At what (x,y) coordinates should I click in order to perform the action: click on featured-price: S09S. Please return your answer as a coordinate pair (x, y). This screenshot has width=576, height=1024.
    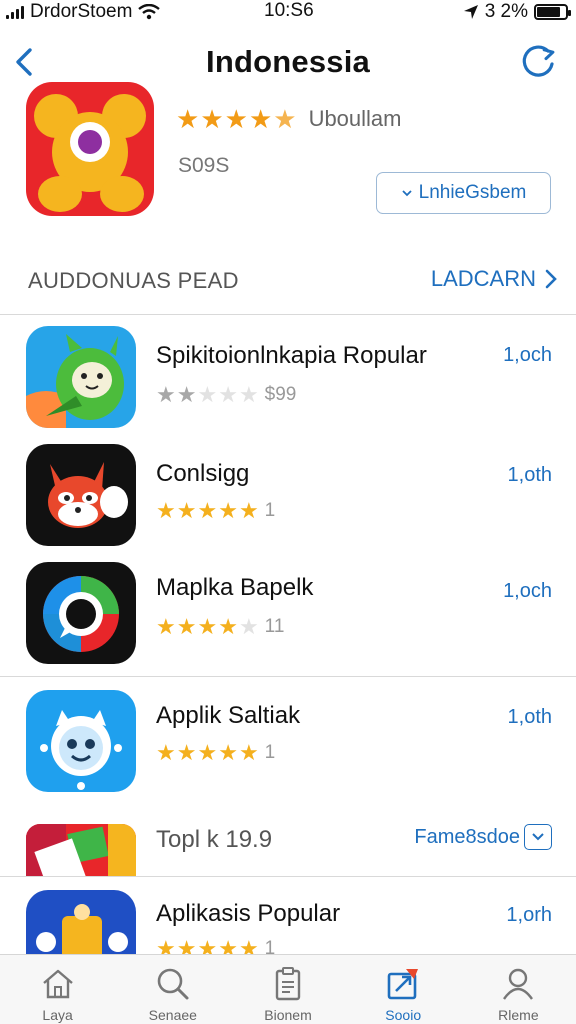
    Looking at the image, I should click on (204, 165).